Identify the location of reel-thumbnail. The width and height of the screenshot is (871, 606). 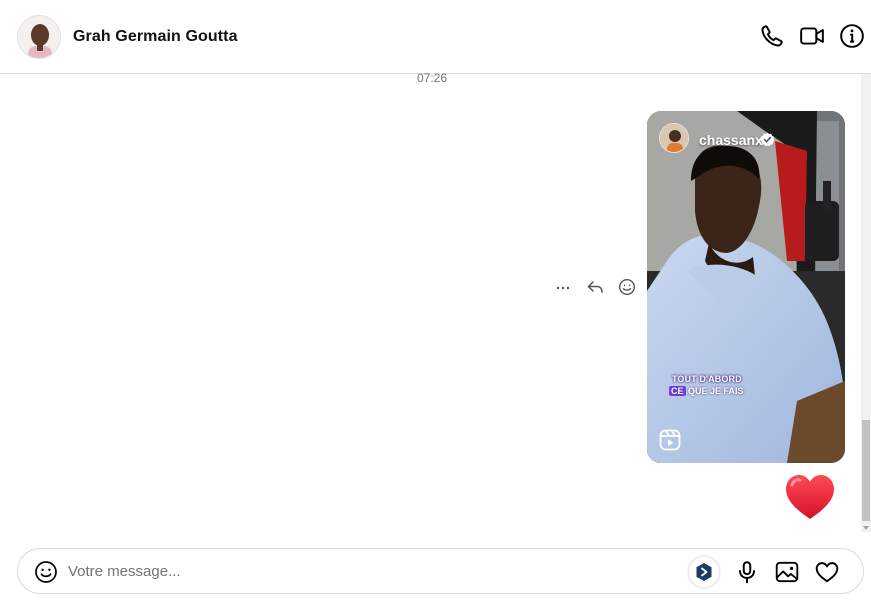
(746, 287).